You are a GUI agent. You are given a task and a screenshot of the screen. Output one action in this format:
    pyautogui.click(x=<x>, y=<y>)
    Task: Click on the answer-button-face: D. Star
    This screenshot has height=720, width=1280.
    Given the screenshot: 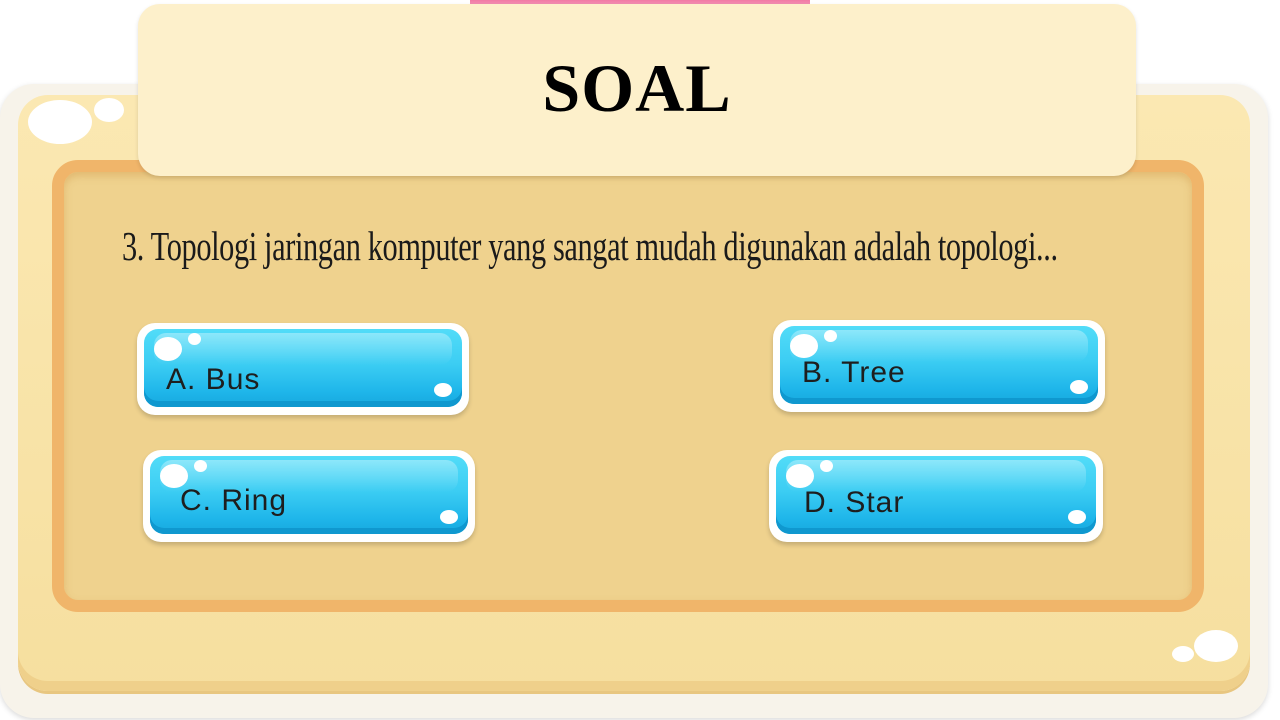 What is the action you would take?
    pyautogui.click(x=936, y=495)
    